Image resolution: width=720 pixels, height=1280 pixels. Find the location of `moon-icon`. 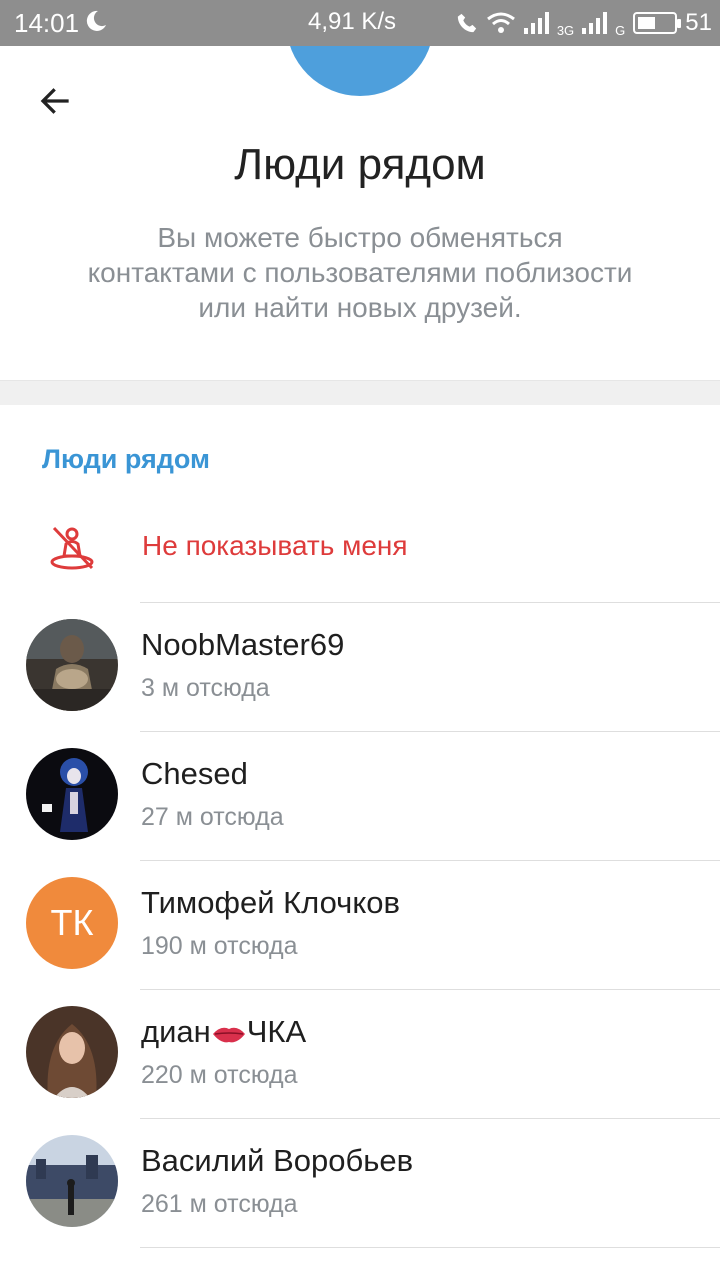

moon-icon is located at coordinates (96, 20).